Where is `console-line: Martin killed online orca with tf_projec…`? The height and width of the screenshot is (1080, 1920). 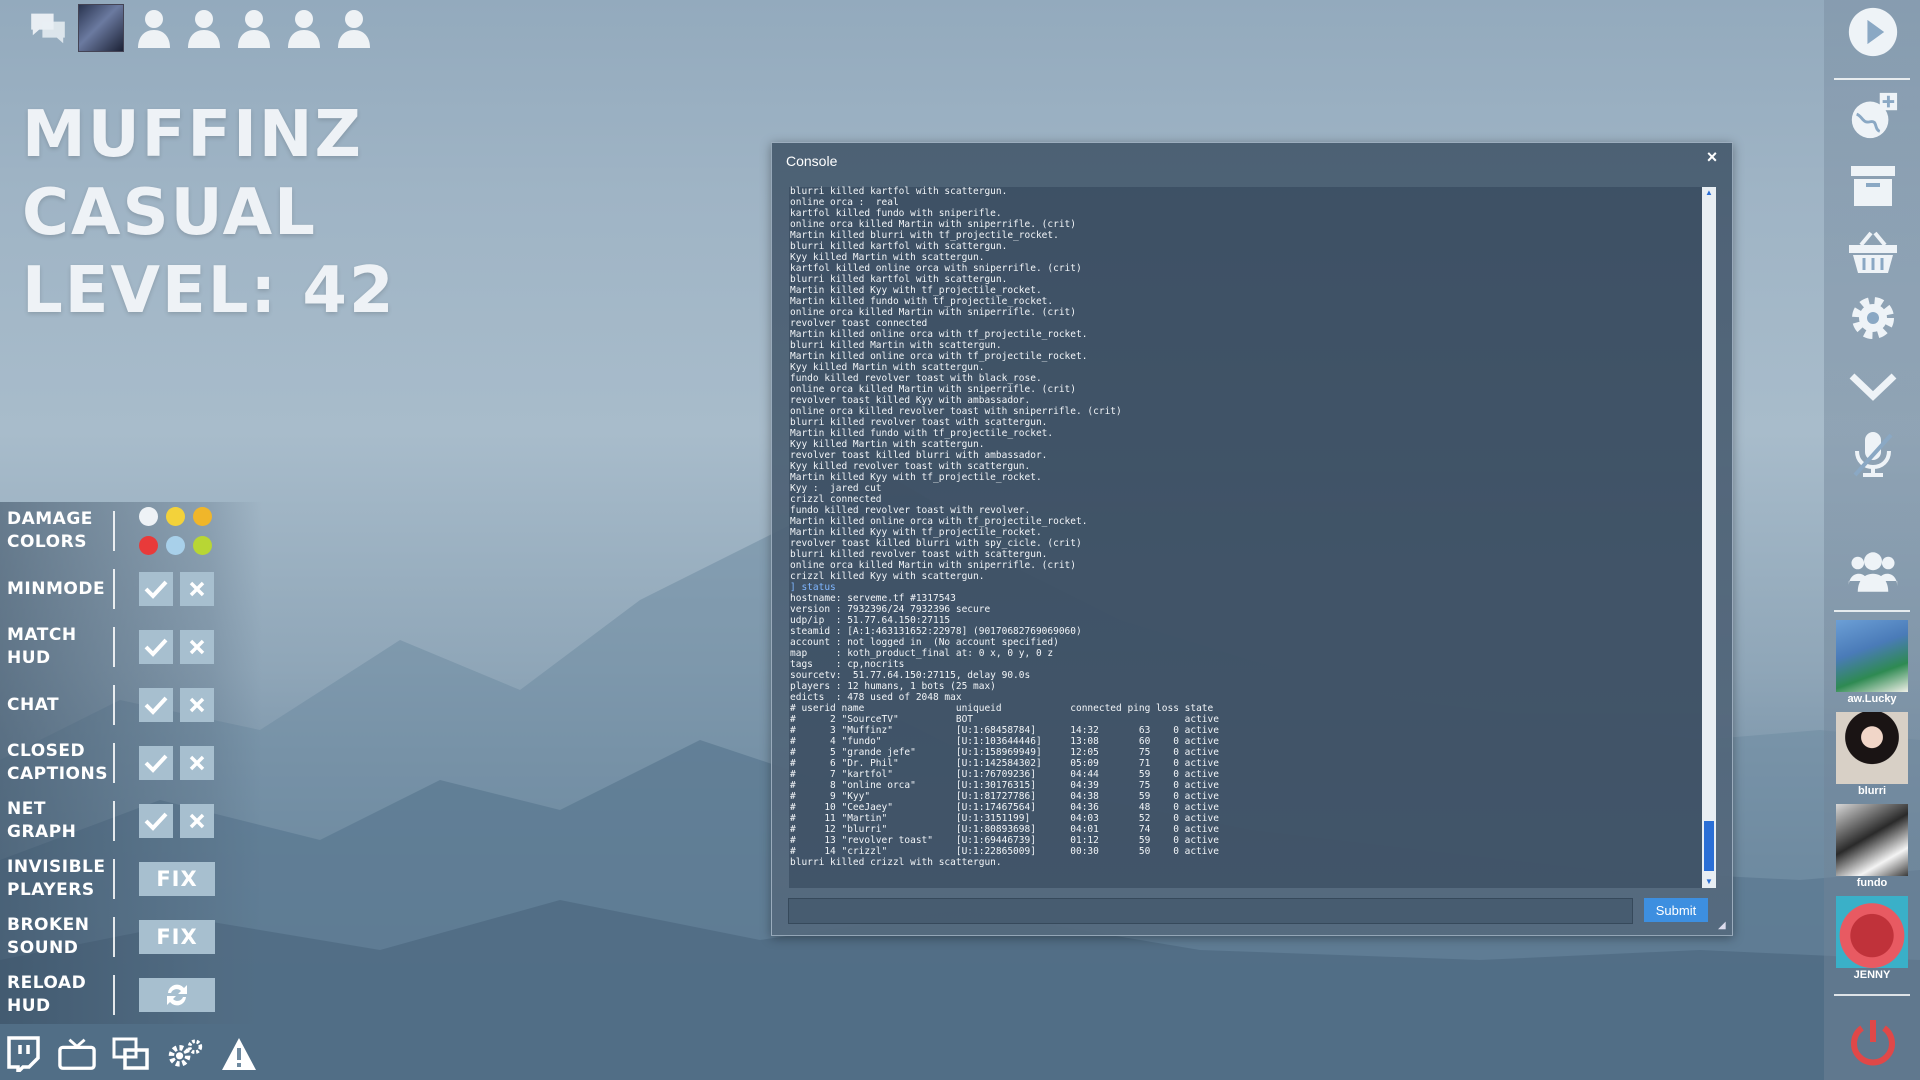 console-line: Martin killed online orca with tf_projec… is located at coordinates (939, 334).